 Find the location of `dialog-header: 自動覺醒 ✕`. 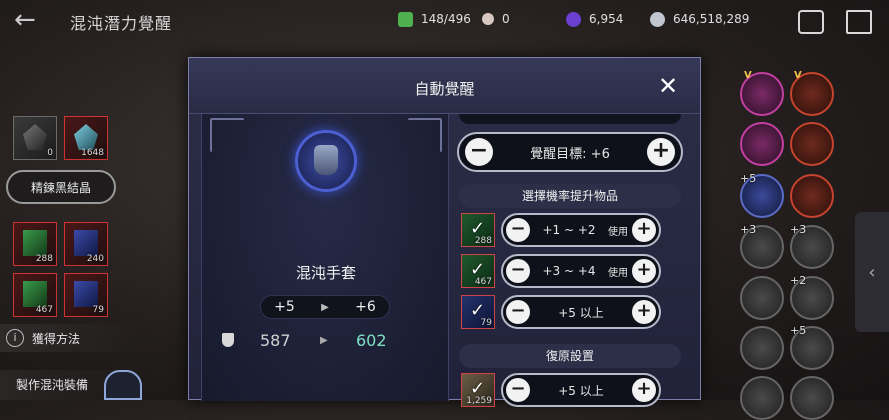

dialog-header: 自動覺醒 ✕ is located at coordinates (444, 86).